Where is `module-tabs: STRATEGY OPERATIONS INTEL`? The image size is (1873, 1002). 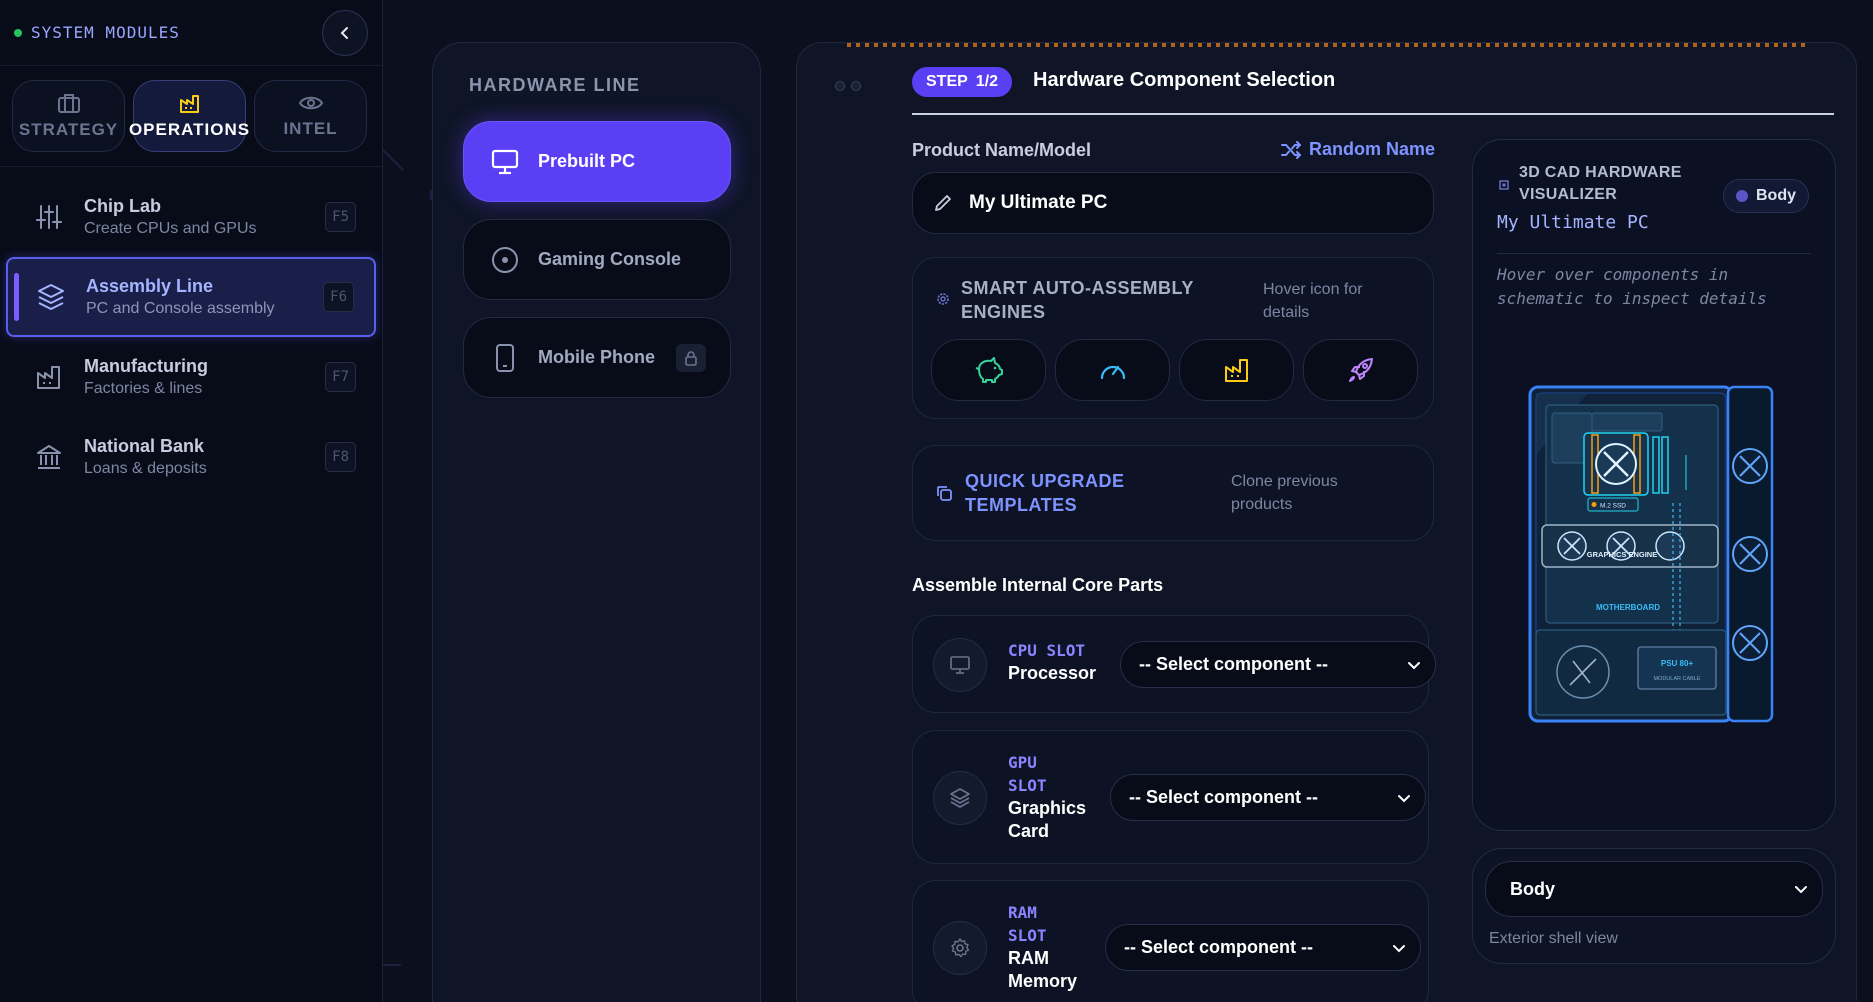 module-tabs: STRATEGY OPERATIONS INTEL is located at coordinates (191, 116).